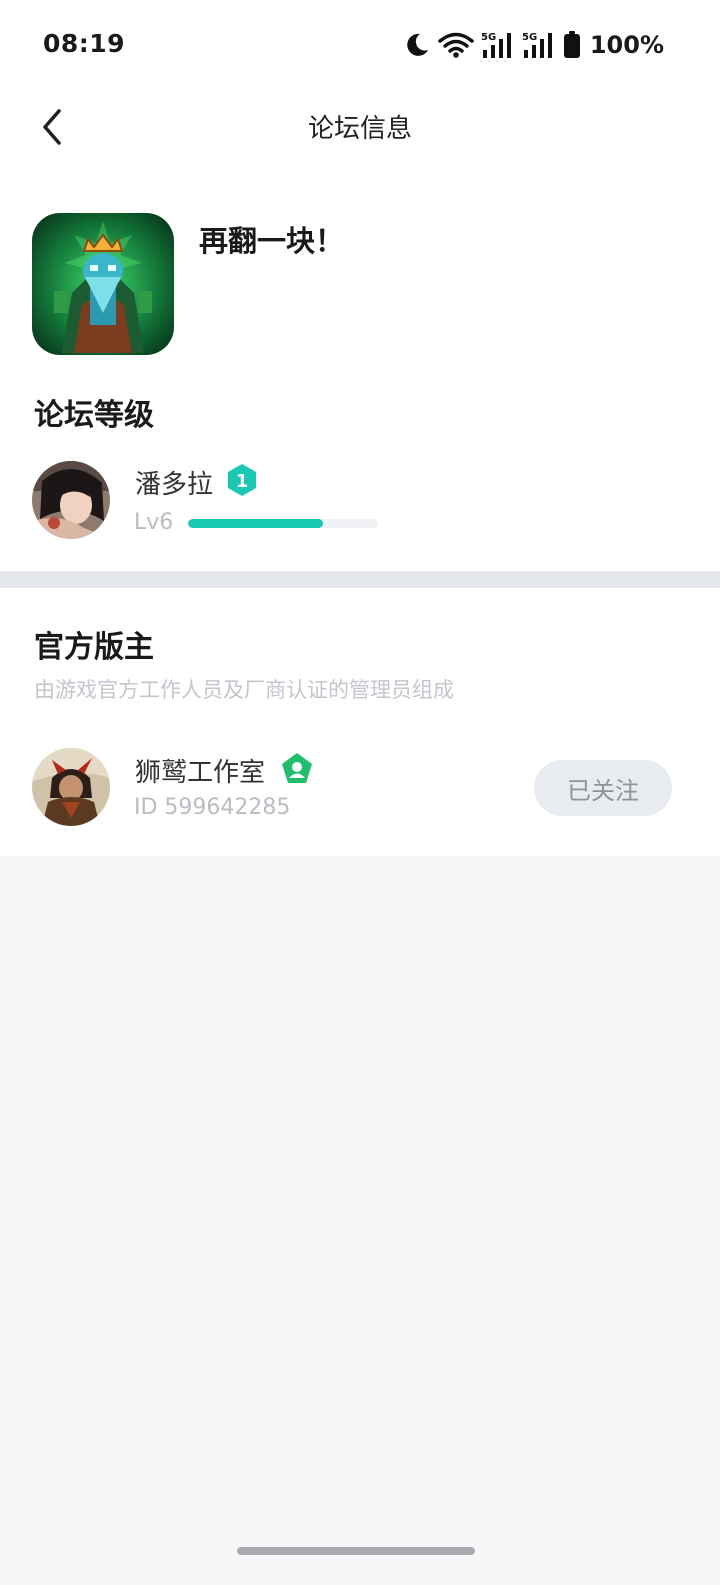 The width and height of the screenshot is (720, 1585). Describe the element at coordinates (94, 647) in the screenshot. I see `moderator-section-title: 官方版主` at that location.